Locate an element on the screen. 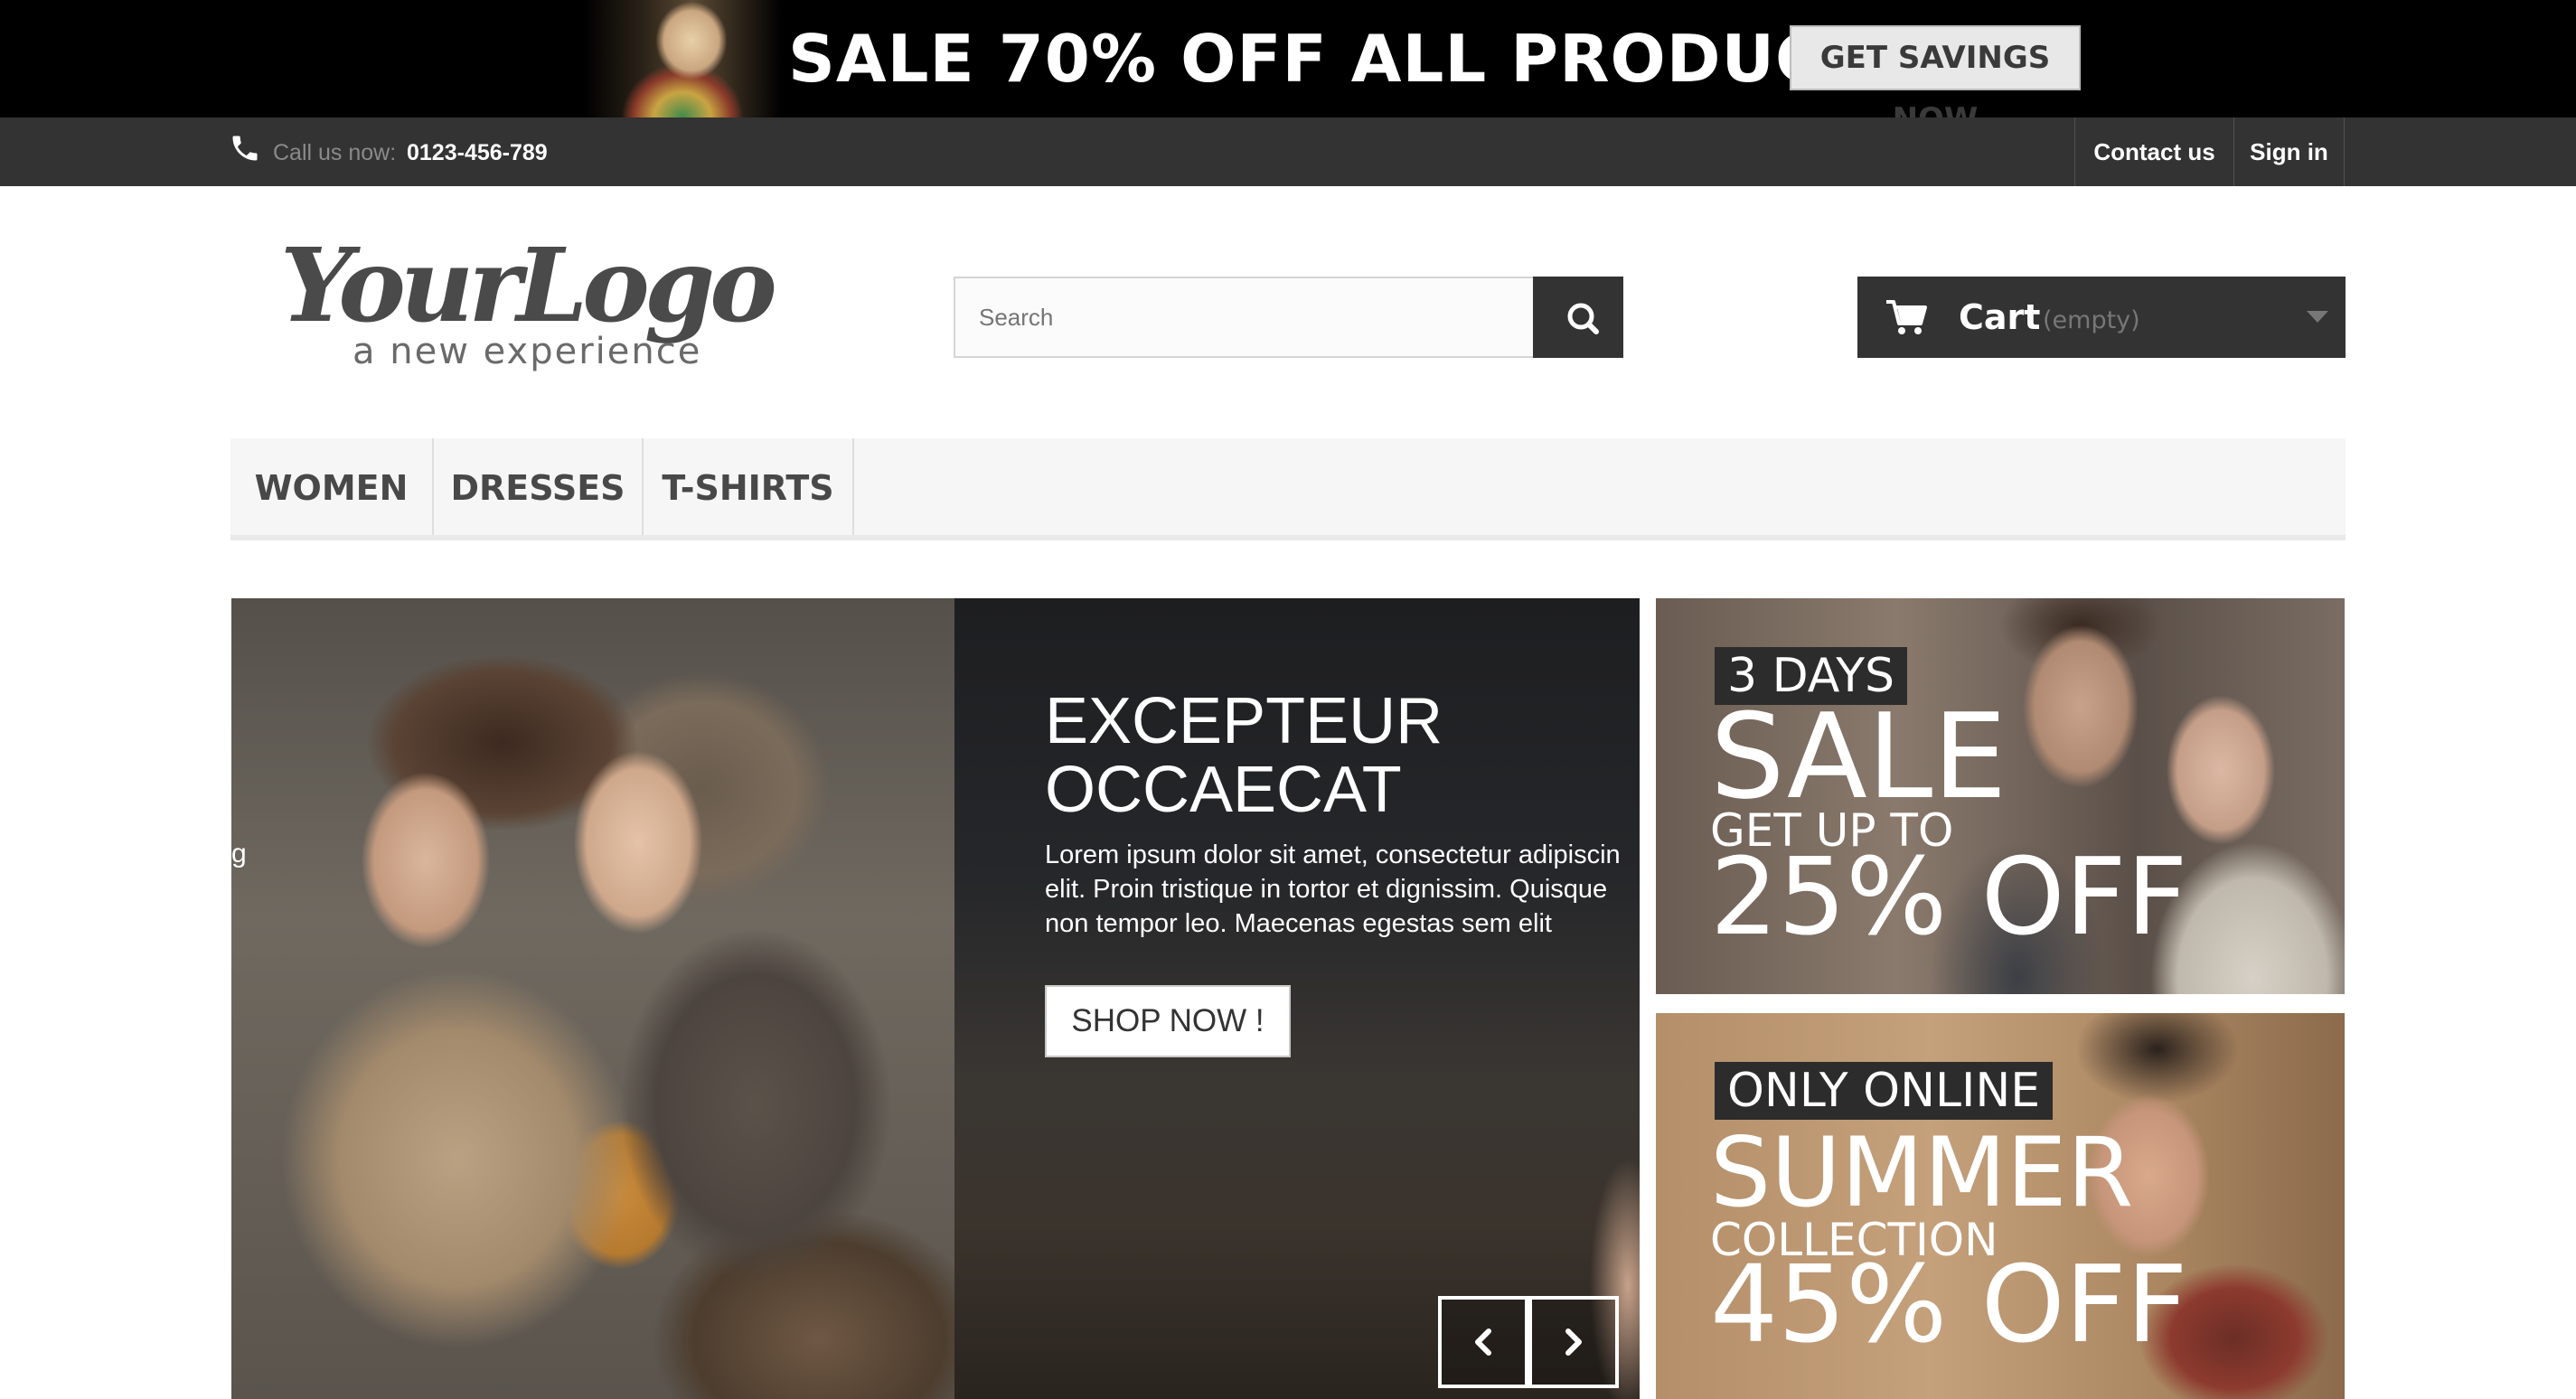 This screenshot has height=1399, width=2576. sale-banner: 3 DAYS SALE GET UP TO 25% OFF is located at coordinates (2001, 796).